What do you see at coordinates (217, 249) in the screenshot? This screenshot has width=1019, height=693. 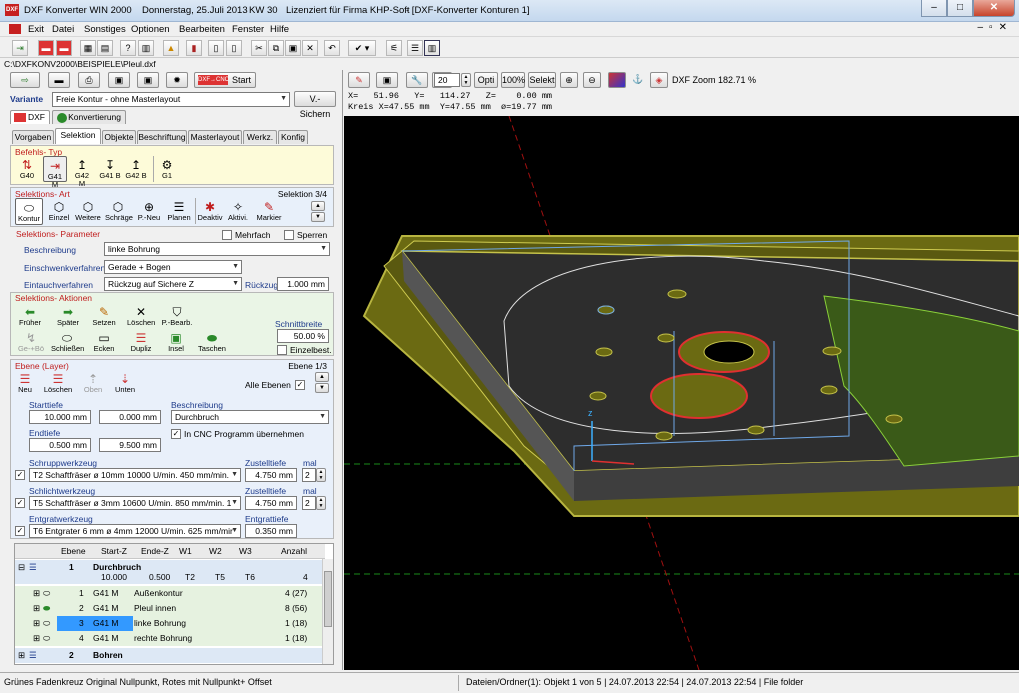 I see `beschreibung-select: linke Bohrung` at bounding box center [217, 249].